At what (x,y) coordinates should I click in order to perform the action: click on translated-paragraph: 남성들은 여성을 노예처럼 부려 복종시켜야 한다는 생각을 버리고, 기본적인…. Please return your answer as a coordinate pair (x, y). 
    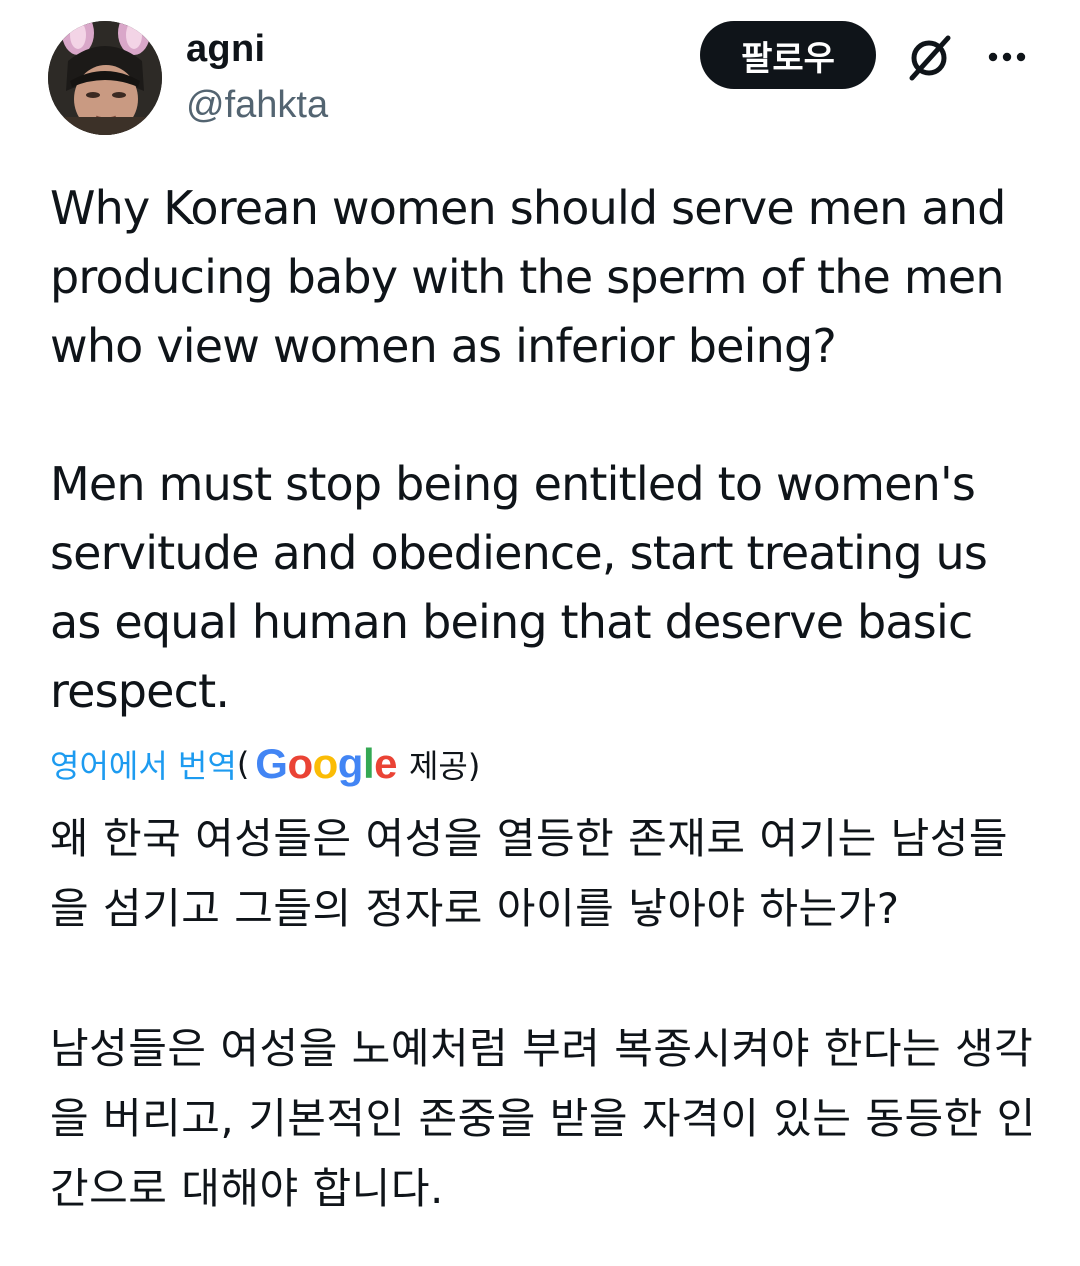
    Looking at the image, I should click on (543, 1118).